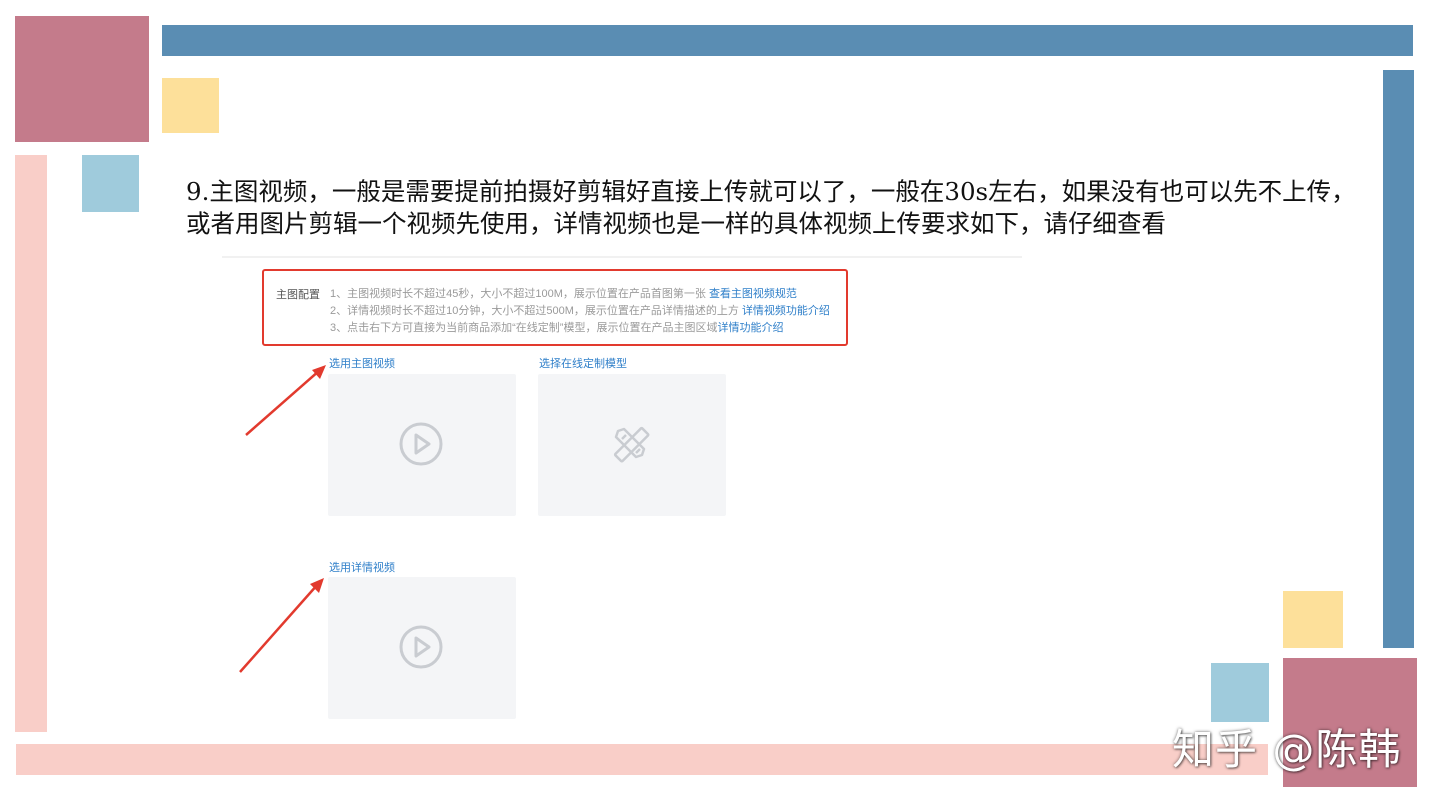  Describe the element at coordinates (787, 40) in the screenshot. I see `decor-blue-bar-top` at that location.